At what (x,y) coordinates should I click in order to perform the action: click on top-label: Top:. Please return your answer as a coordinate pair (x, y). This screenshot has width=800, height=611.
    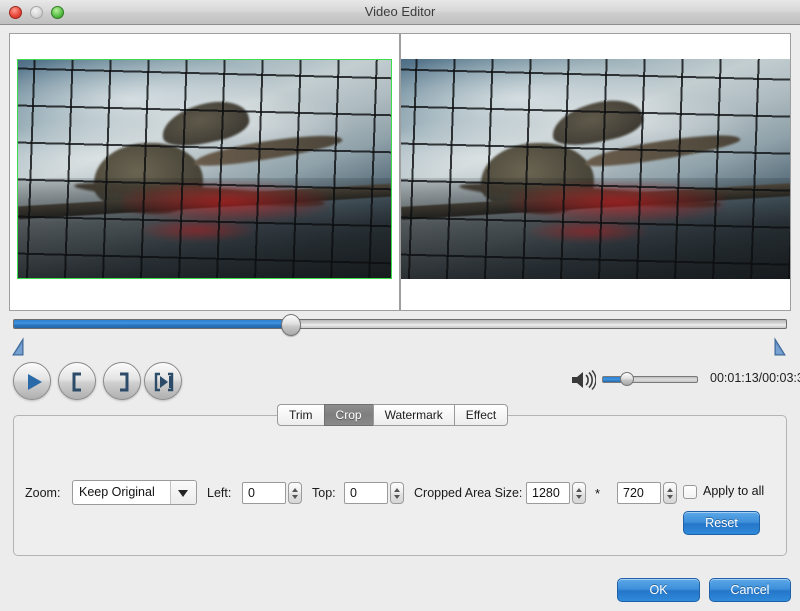
    Looking at the image, I should click on (324, 493).